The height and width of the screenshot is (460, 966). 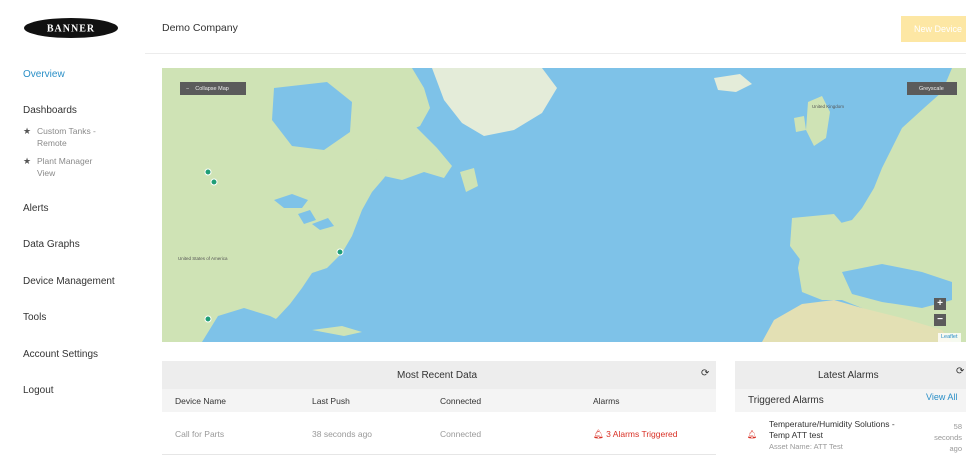 What do you see at coordinates (34, 317) in the screenshot?
I see `nav-tools: Tools` at bounding box center [34, 317].